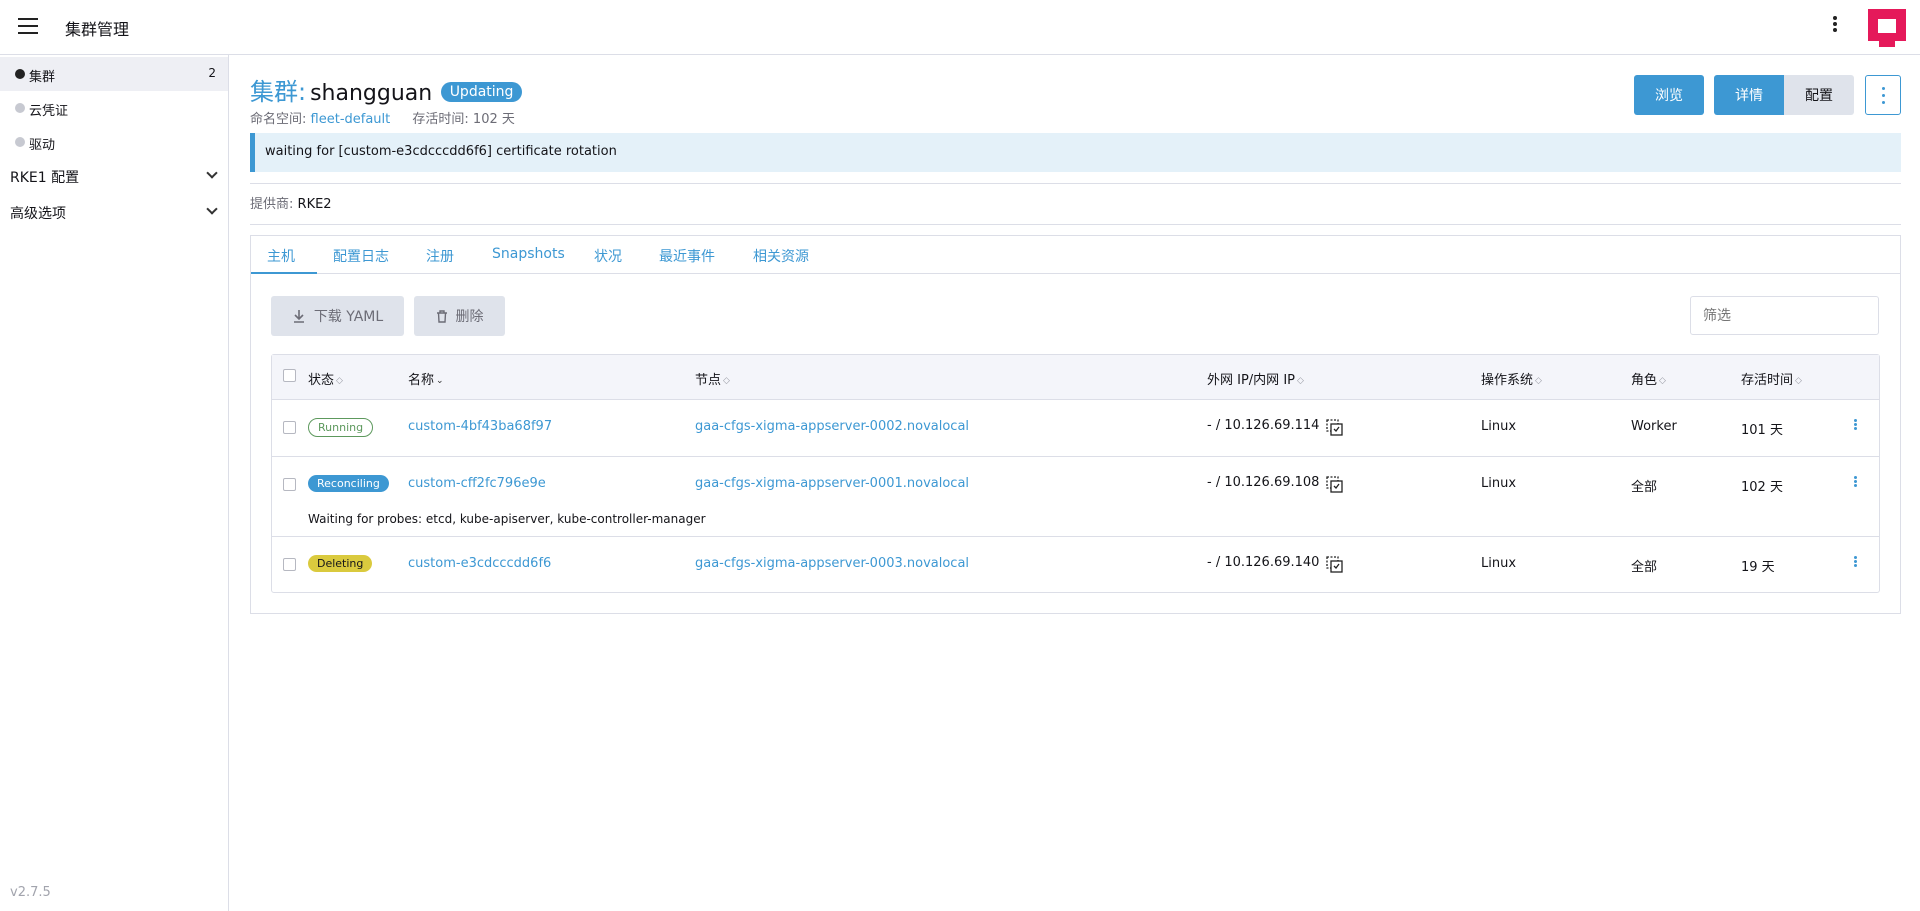 The height and width of the screenshot is (911, 1920). Describe the element at coordinates (341, 427) in the screenshot. I see `status-badge: Running` at that location.